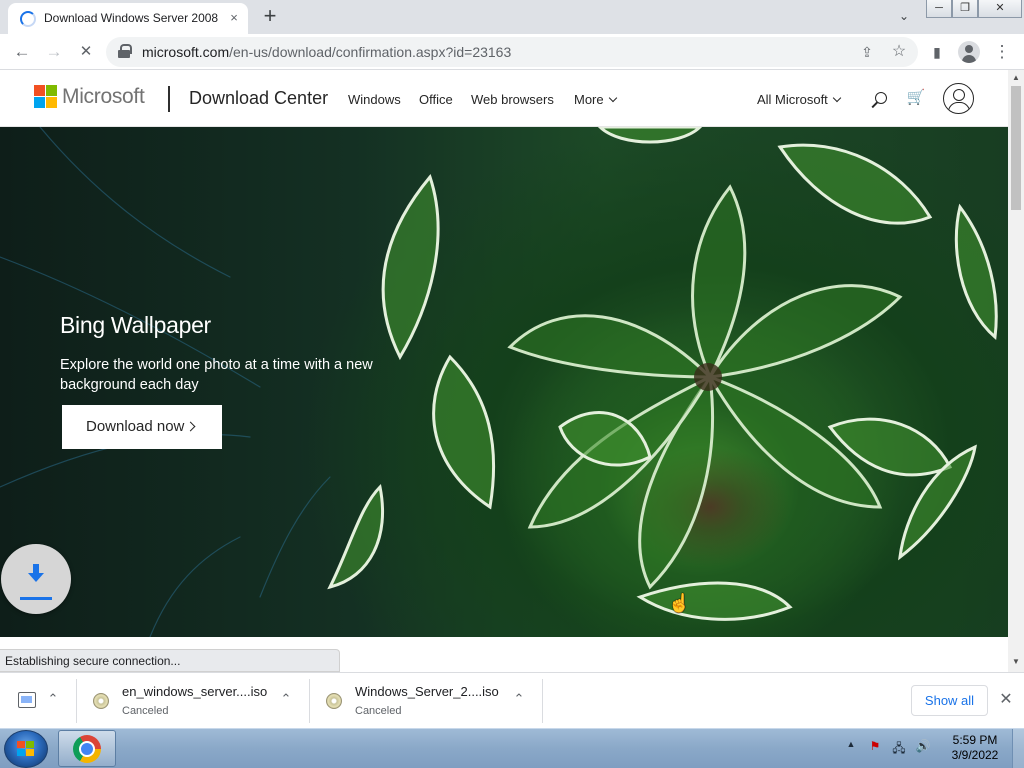 Image resolution: width=1024 pixels, height=768 pixels. I want to click on new-tab-button: +, so click(270, 17).